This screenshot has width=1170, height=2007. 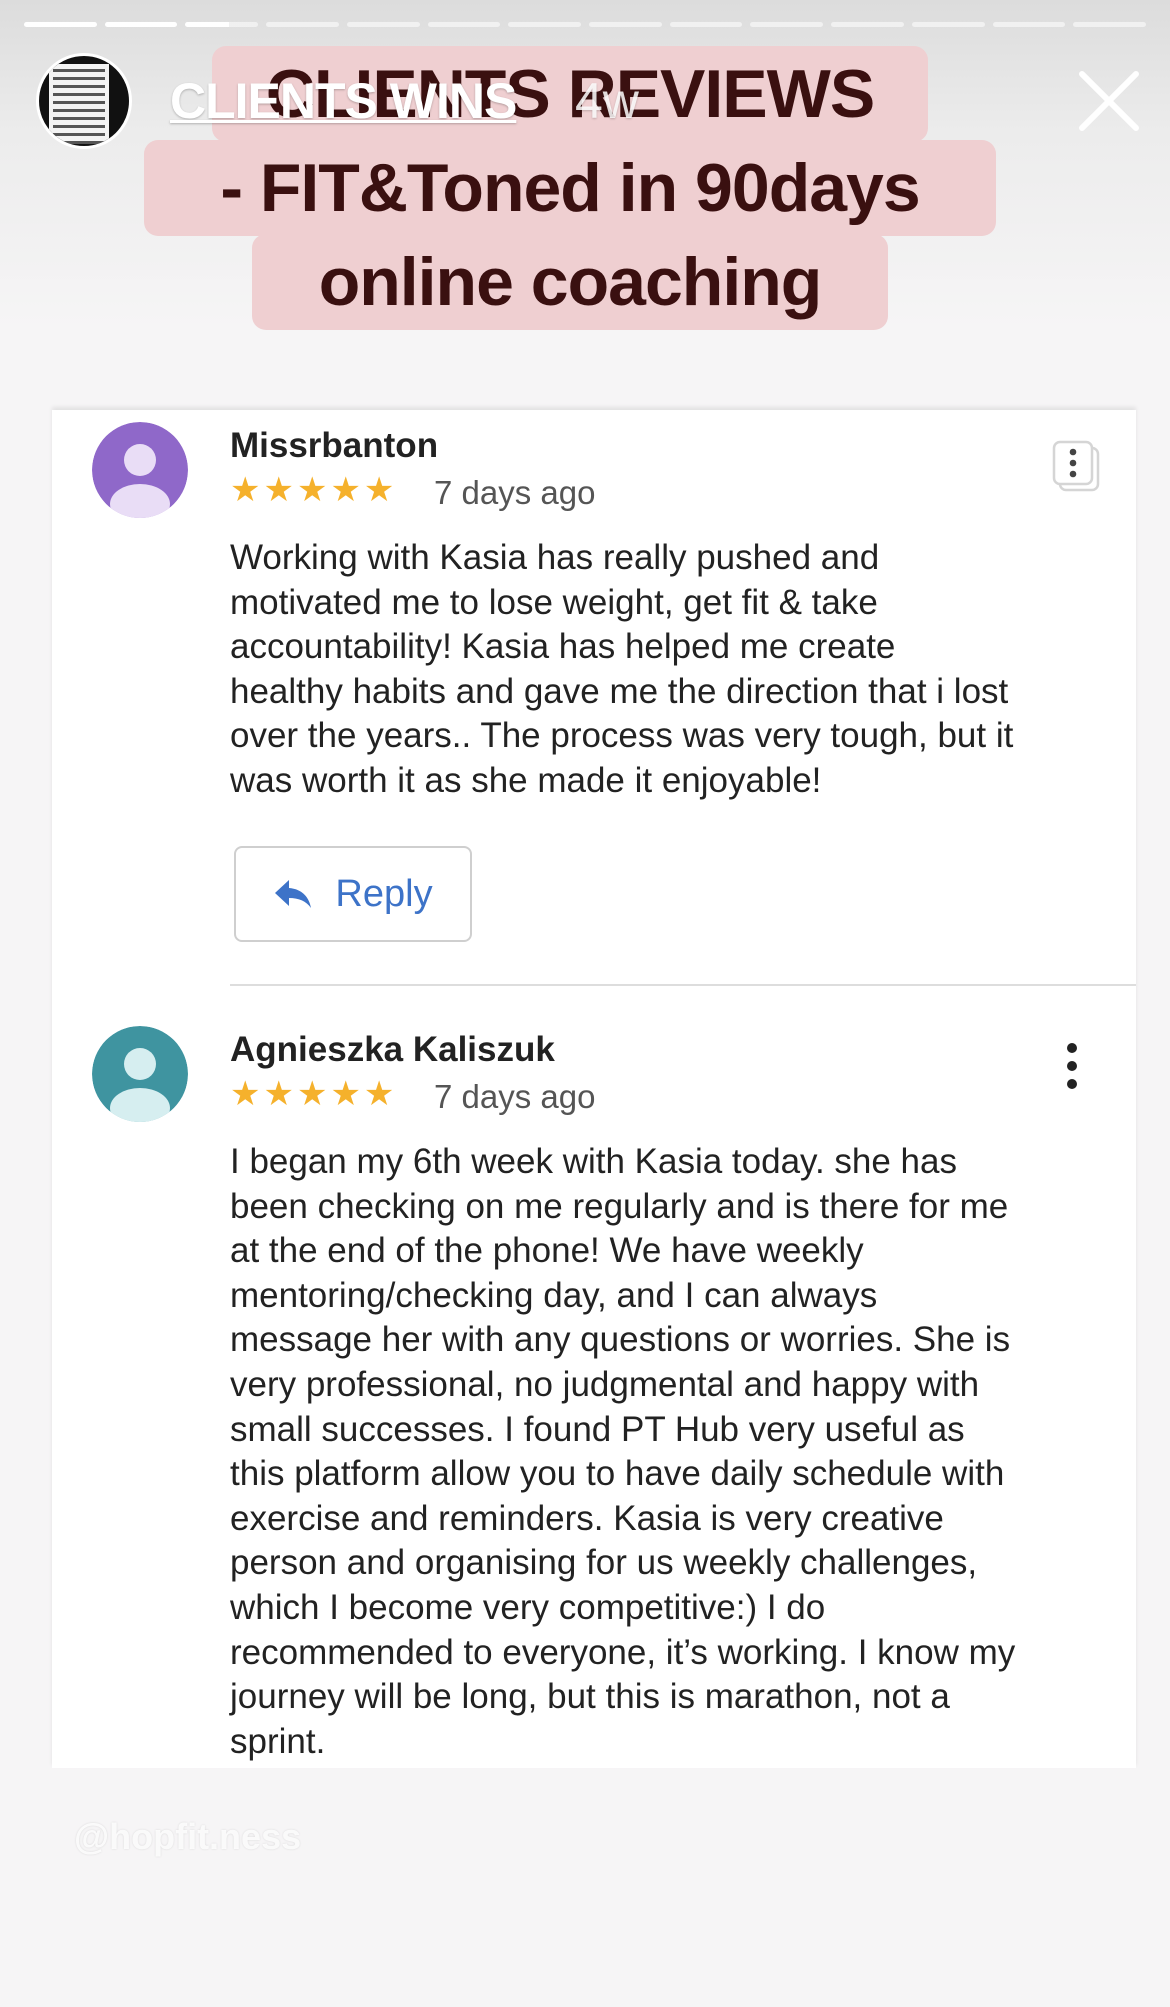 I want to click on mention-sticker: @hopfit.ness, so click(x=187, y=1837).